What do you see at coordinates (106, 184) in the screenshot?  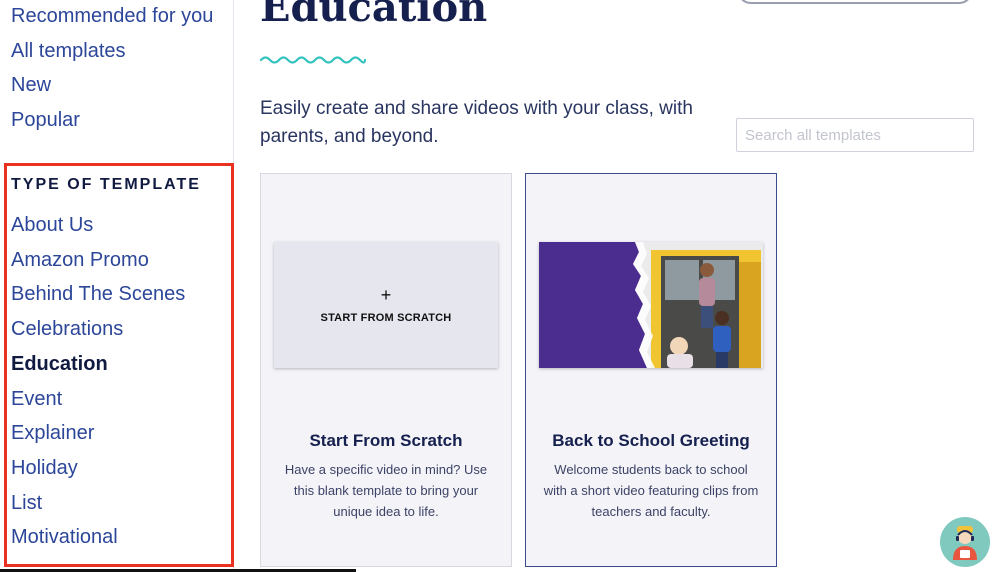 I see `template-type-heading: TYPE OF TEMPLATE` at bounding box center [106, 184].